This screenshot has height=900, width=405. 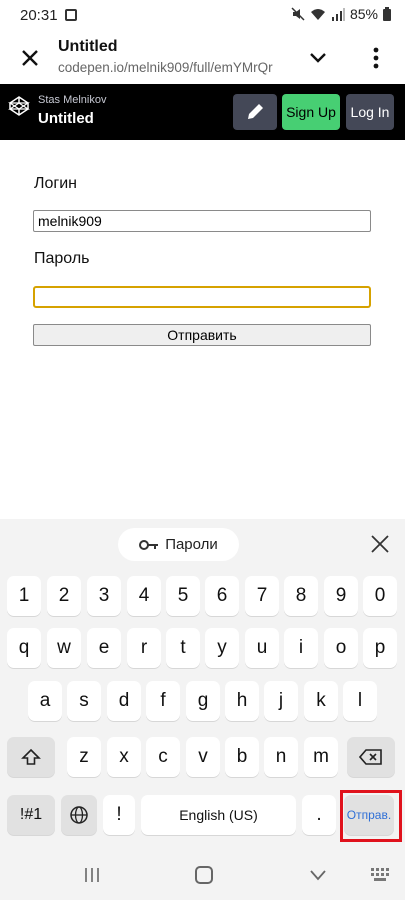 What do you see at coordinates (202, 297) in the screenshot?
I see `password-input` at bounding box center [202, 297].